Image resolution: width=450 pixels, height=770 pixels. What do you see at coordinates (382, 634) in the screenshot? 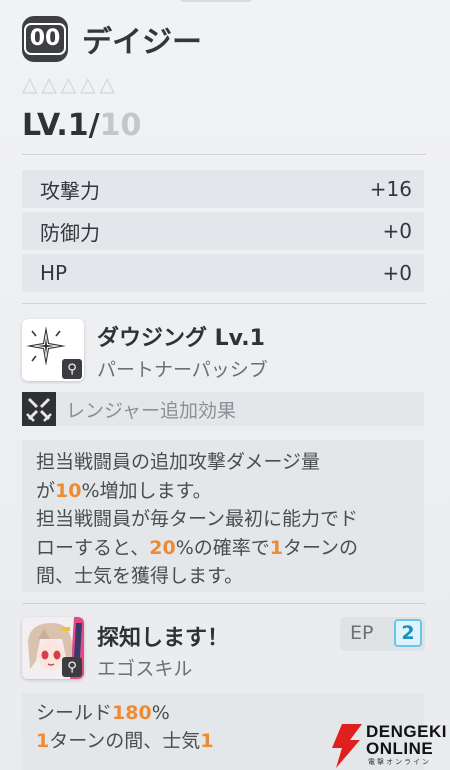
I see `ep-cost-badge: EP 2` at bounding box center [382, 634].